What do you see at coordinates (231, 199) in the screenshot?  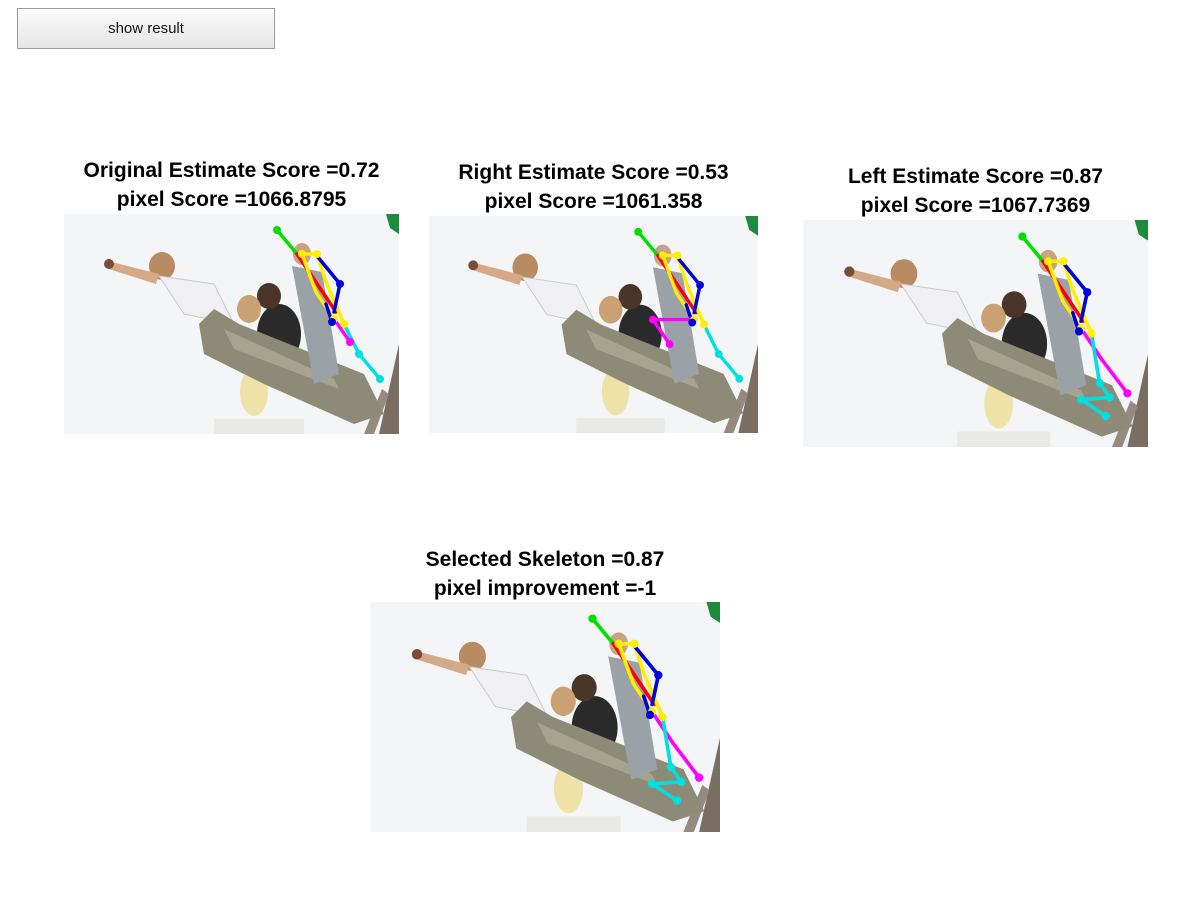 I see `pixel-score-label: pixel Score =1066.8795` at bounding box center [231, 199].